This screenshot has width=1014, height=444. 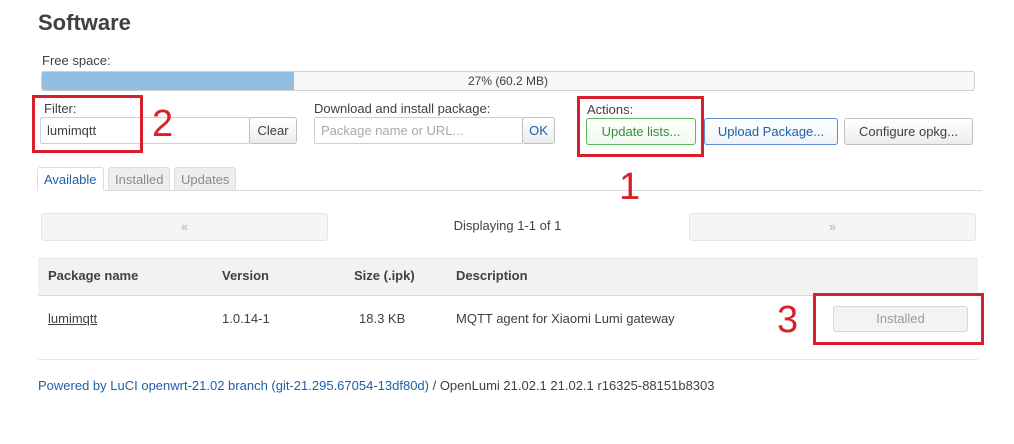 I want to click on column-header-description: Description, so click(x=492, y=275).